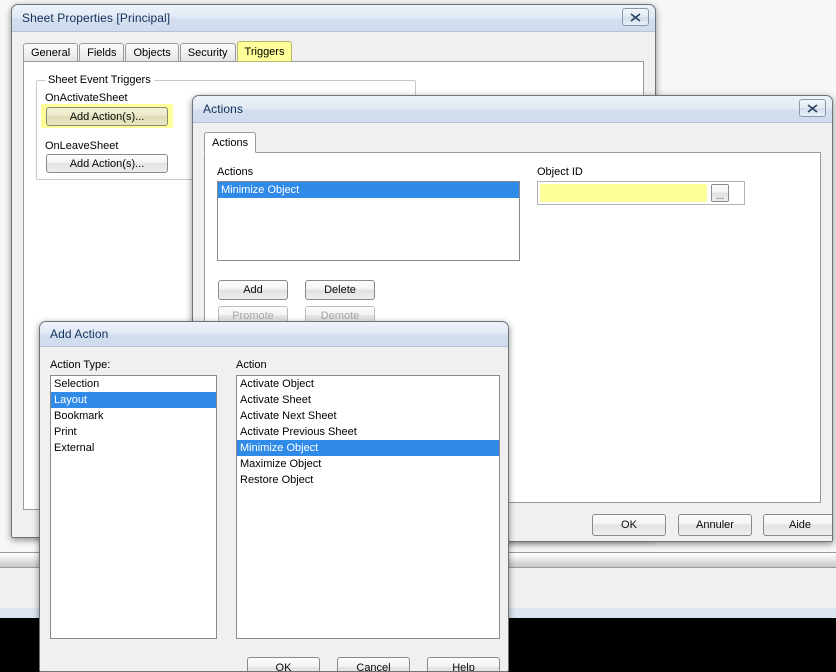 The height and width of the screenshot is (672, 836). I want to click on actions-ok-label: OK, so click(629, 525).